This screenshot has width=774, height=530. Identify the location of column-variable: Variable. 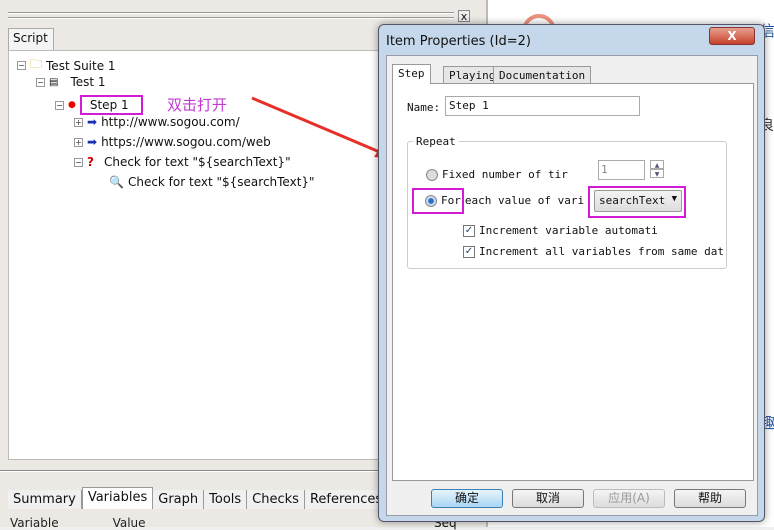
(34, 523).